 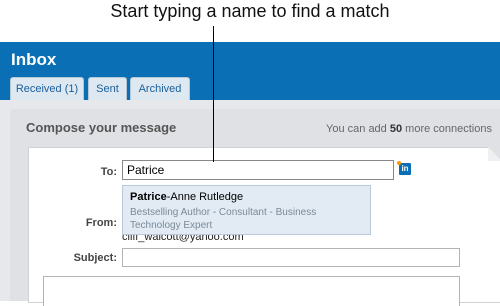 I want to click on message-body-input, so click(x=251, y=291).